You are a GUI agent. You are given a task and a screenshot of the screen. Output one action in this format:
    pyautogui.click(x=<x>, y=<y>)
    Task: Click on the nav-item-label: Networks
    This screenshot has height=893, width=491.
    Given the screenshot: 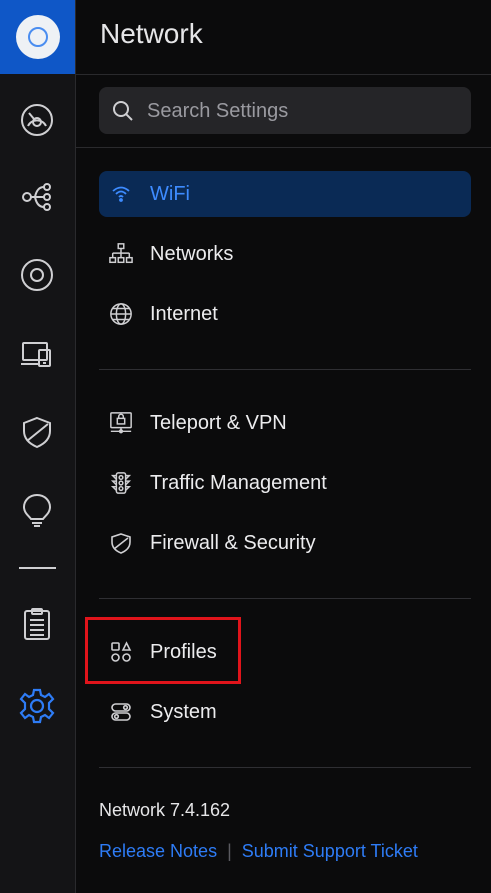 What is the action you would take?
    pyautogui.click(x=192, y=253)
    